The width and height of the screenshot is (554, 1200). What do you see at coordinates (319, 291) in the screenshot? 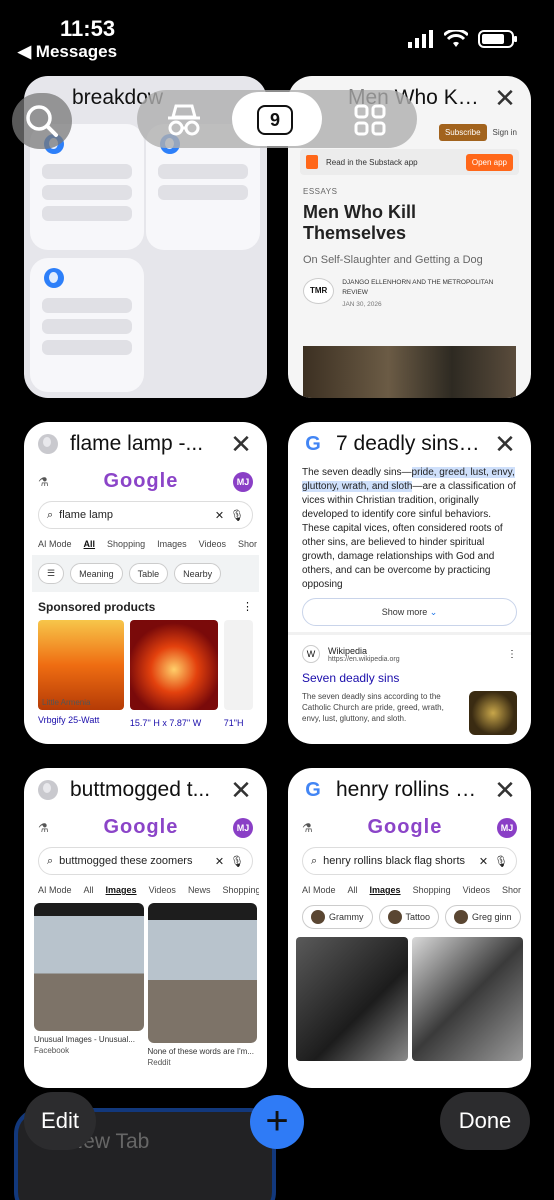
I see `author-avatar: TMR` at bounding box center [319, 291].